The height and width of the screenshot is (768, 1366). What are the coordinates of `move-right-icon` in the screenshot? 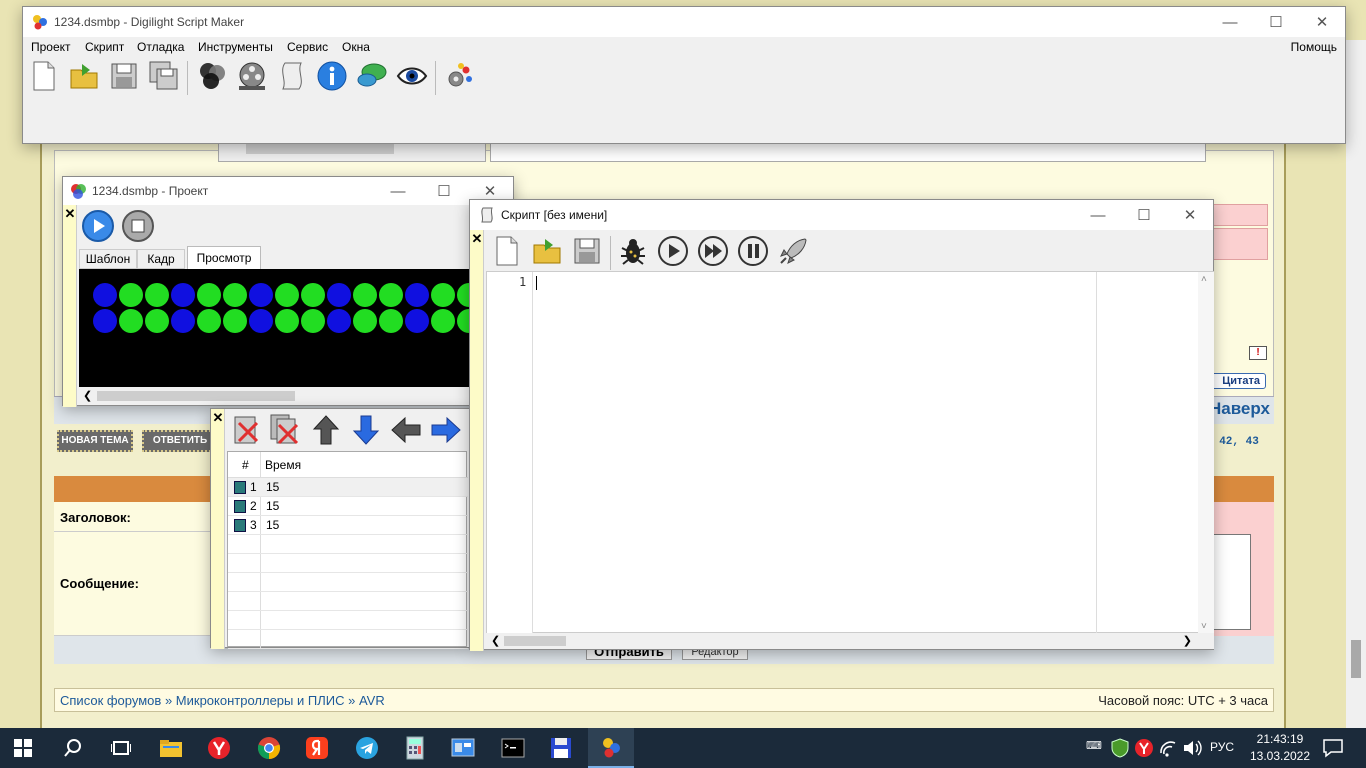 It's located at (446, 430).